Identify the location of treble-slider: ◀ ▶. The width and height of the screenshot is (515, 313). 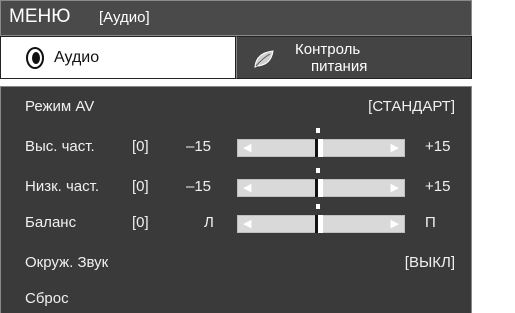
(321, 142).